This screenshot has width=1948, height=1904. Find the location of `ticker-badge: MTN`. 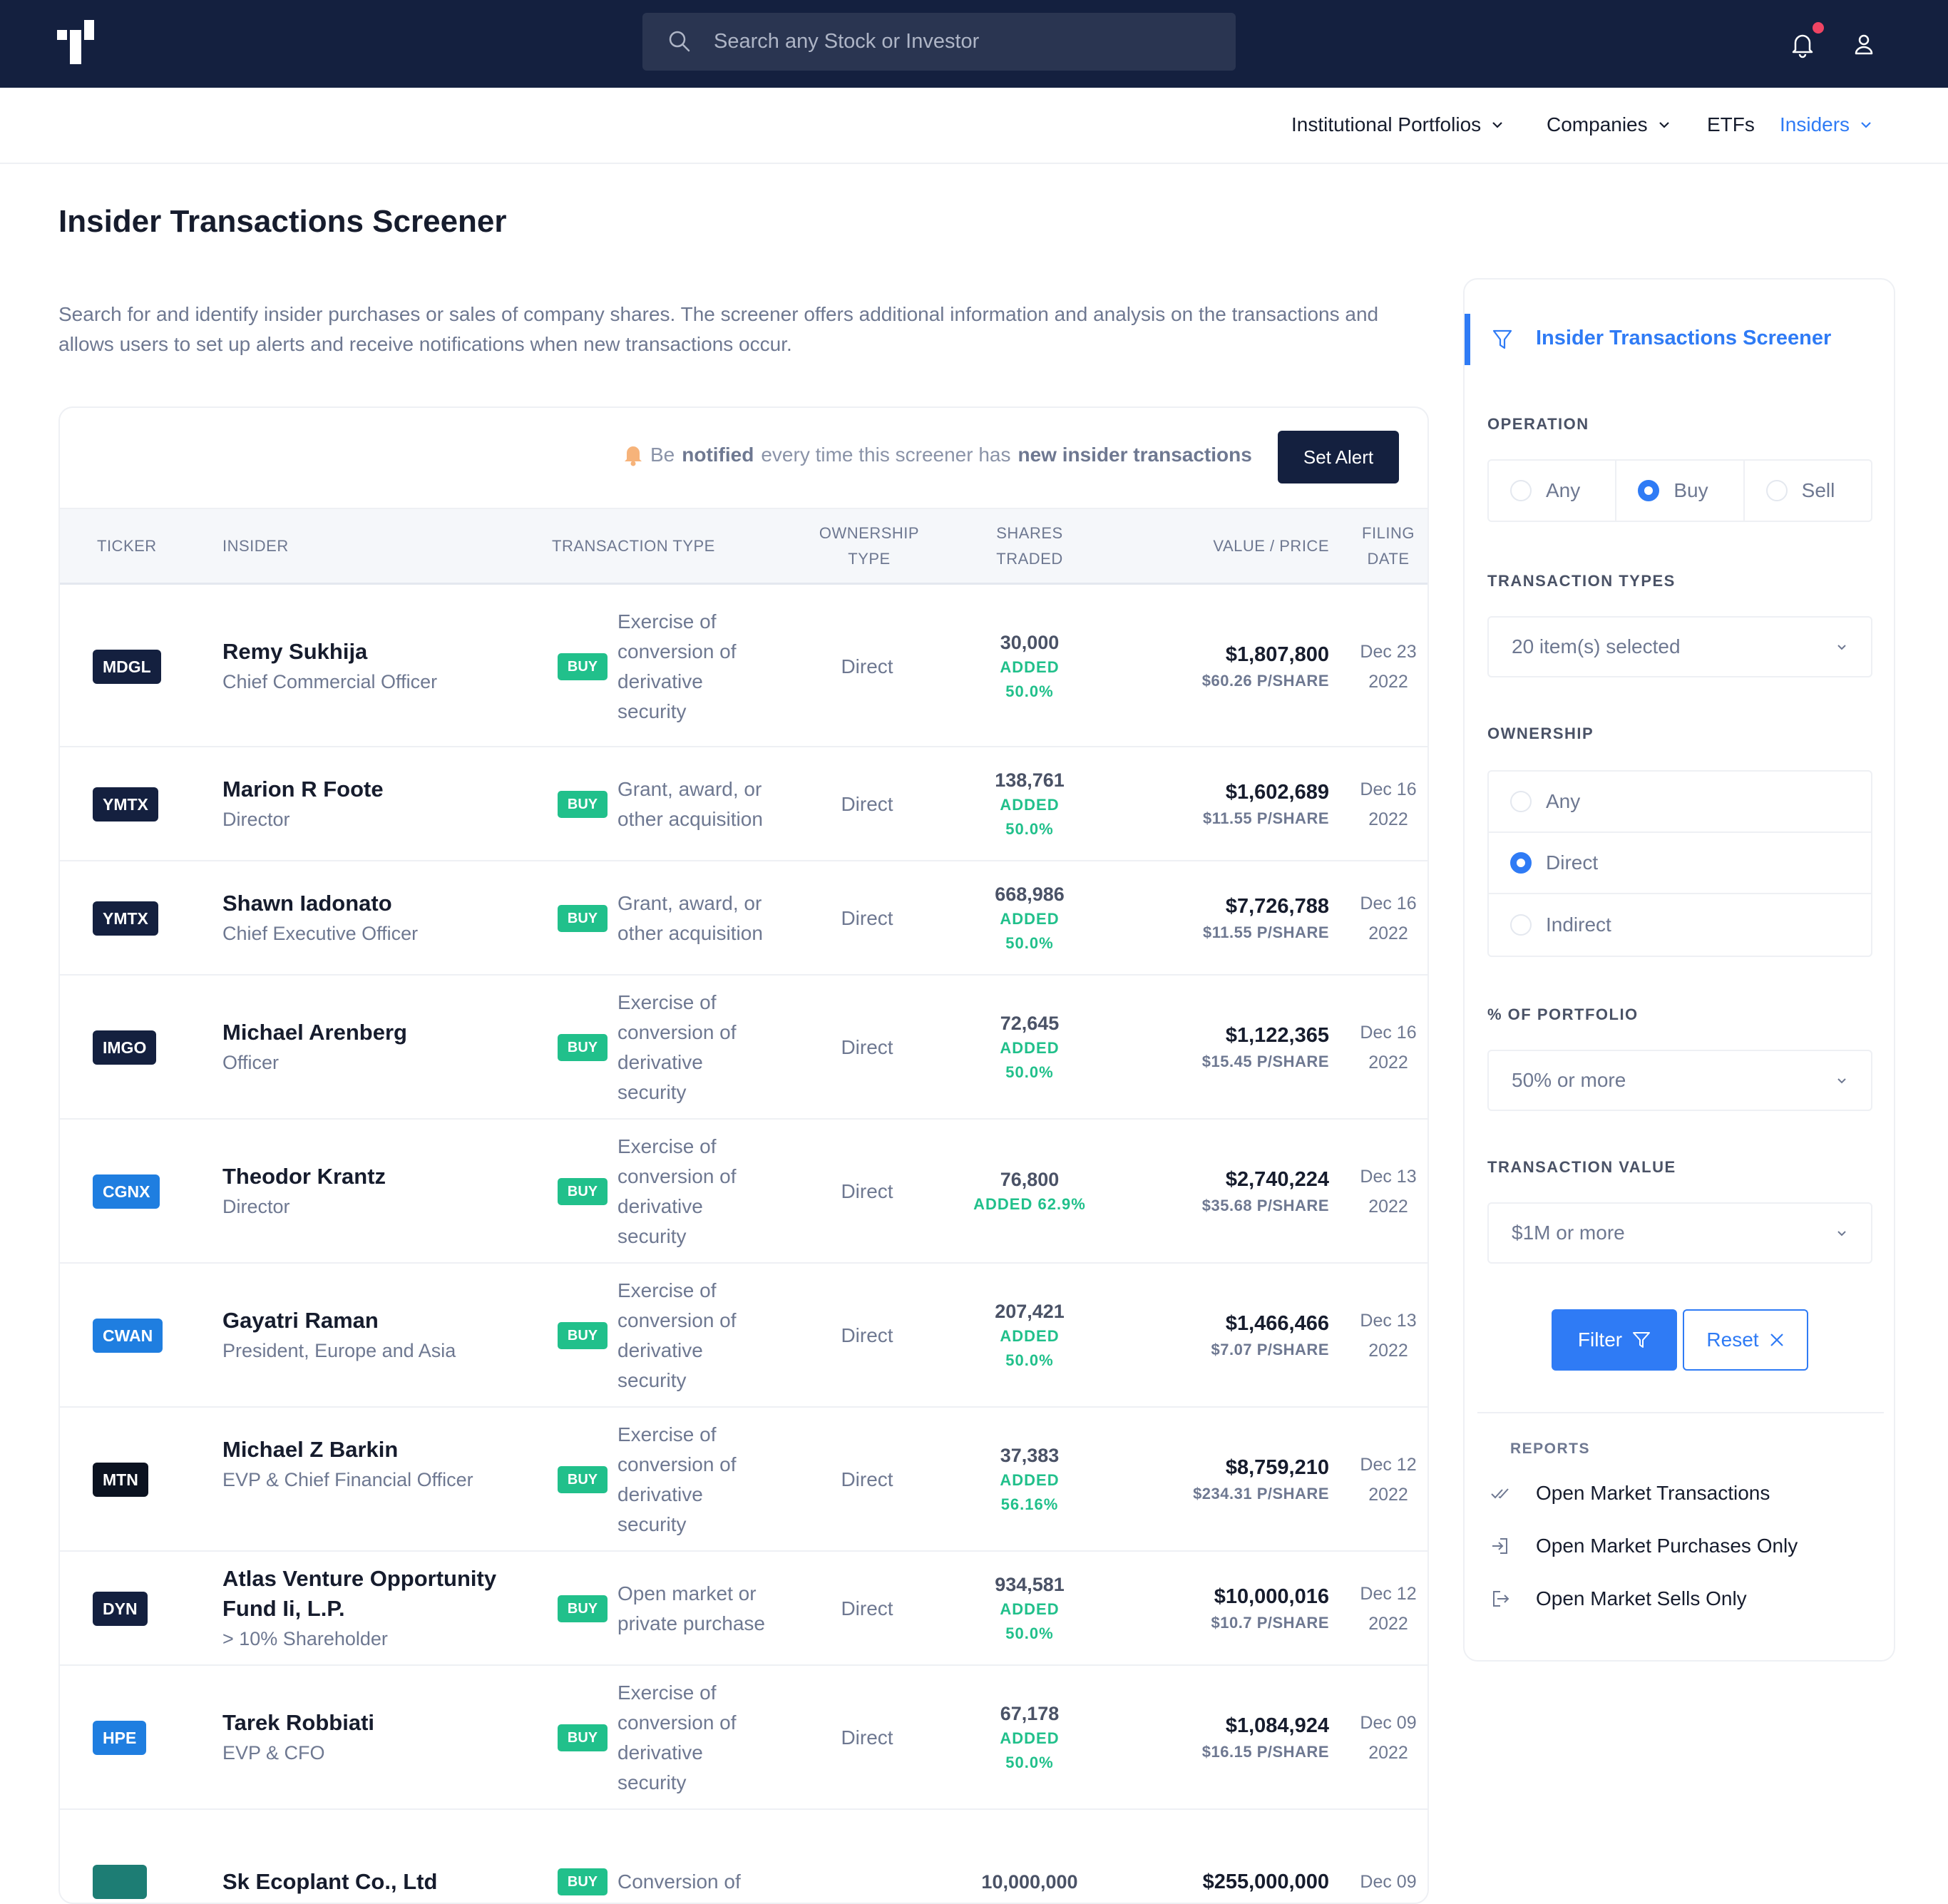

ticker-badge: MTN is located at coordinates (120, 1480).